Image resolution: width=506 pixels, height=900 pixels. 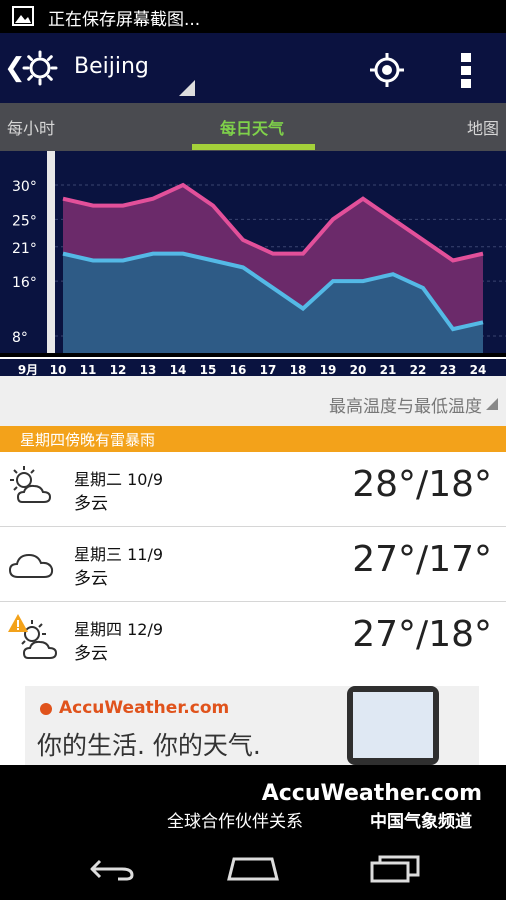 I want to click on ad-slogan: 你的生活. 你的天气., so click(x=149, y=745).